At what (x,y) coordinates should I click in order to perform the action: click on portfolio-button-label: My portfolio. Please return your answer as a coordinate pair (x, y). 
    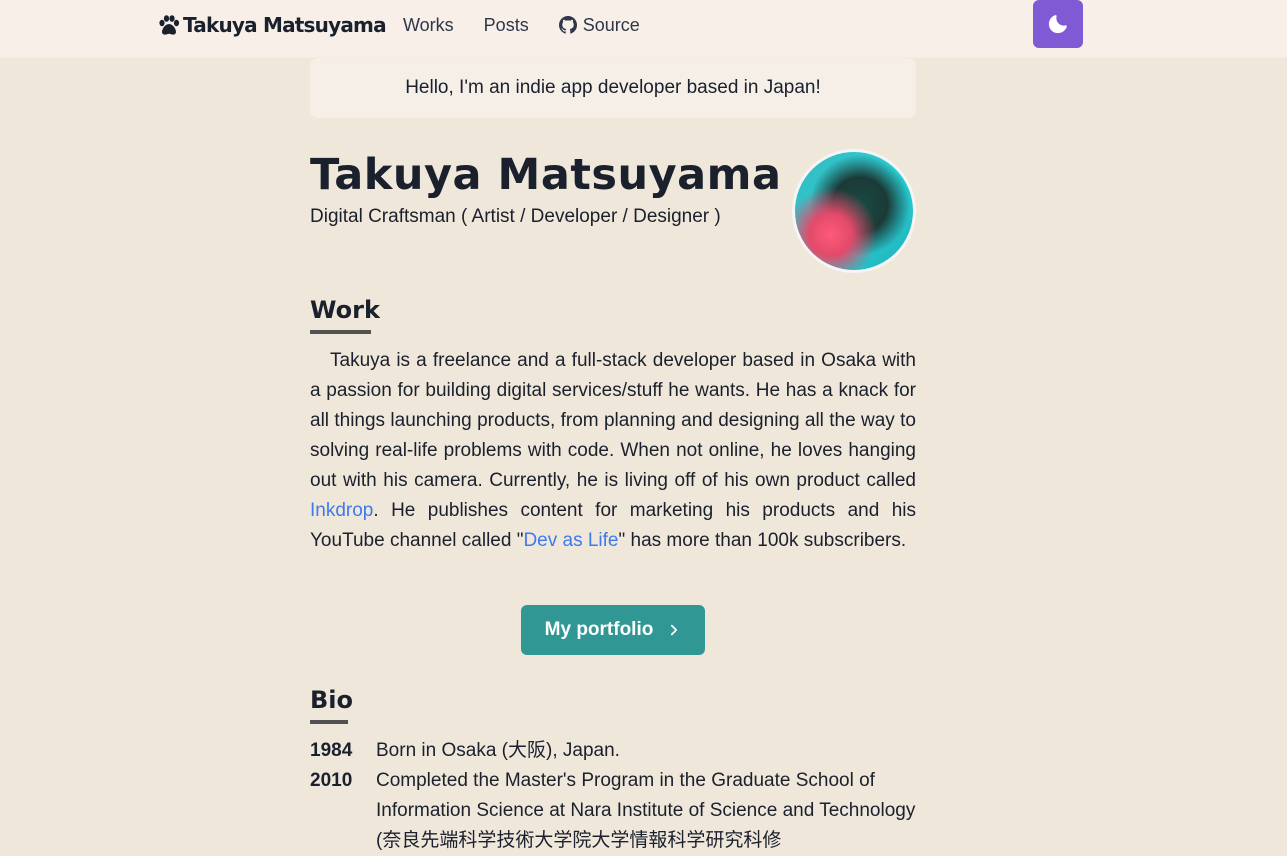
    Looking at the image, I should click on (599, 629).